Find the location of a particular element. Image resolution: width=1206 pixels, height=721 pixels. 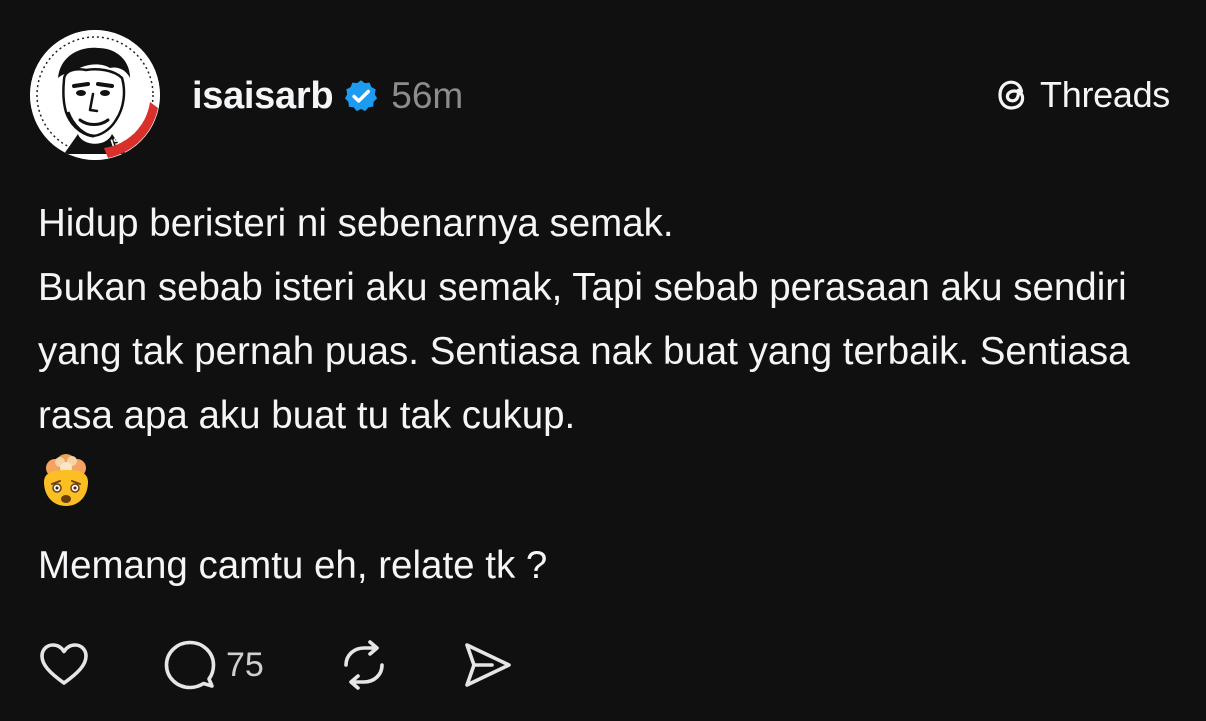

repost-icon is located at coordinates (364, 665).